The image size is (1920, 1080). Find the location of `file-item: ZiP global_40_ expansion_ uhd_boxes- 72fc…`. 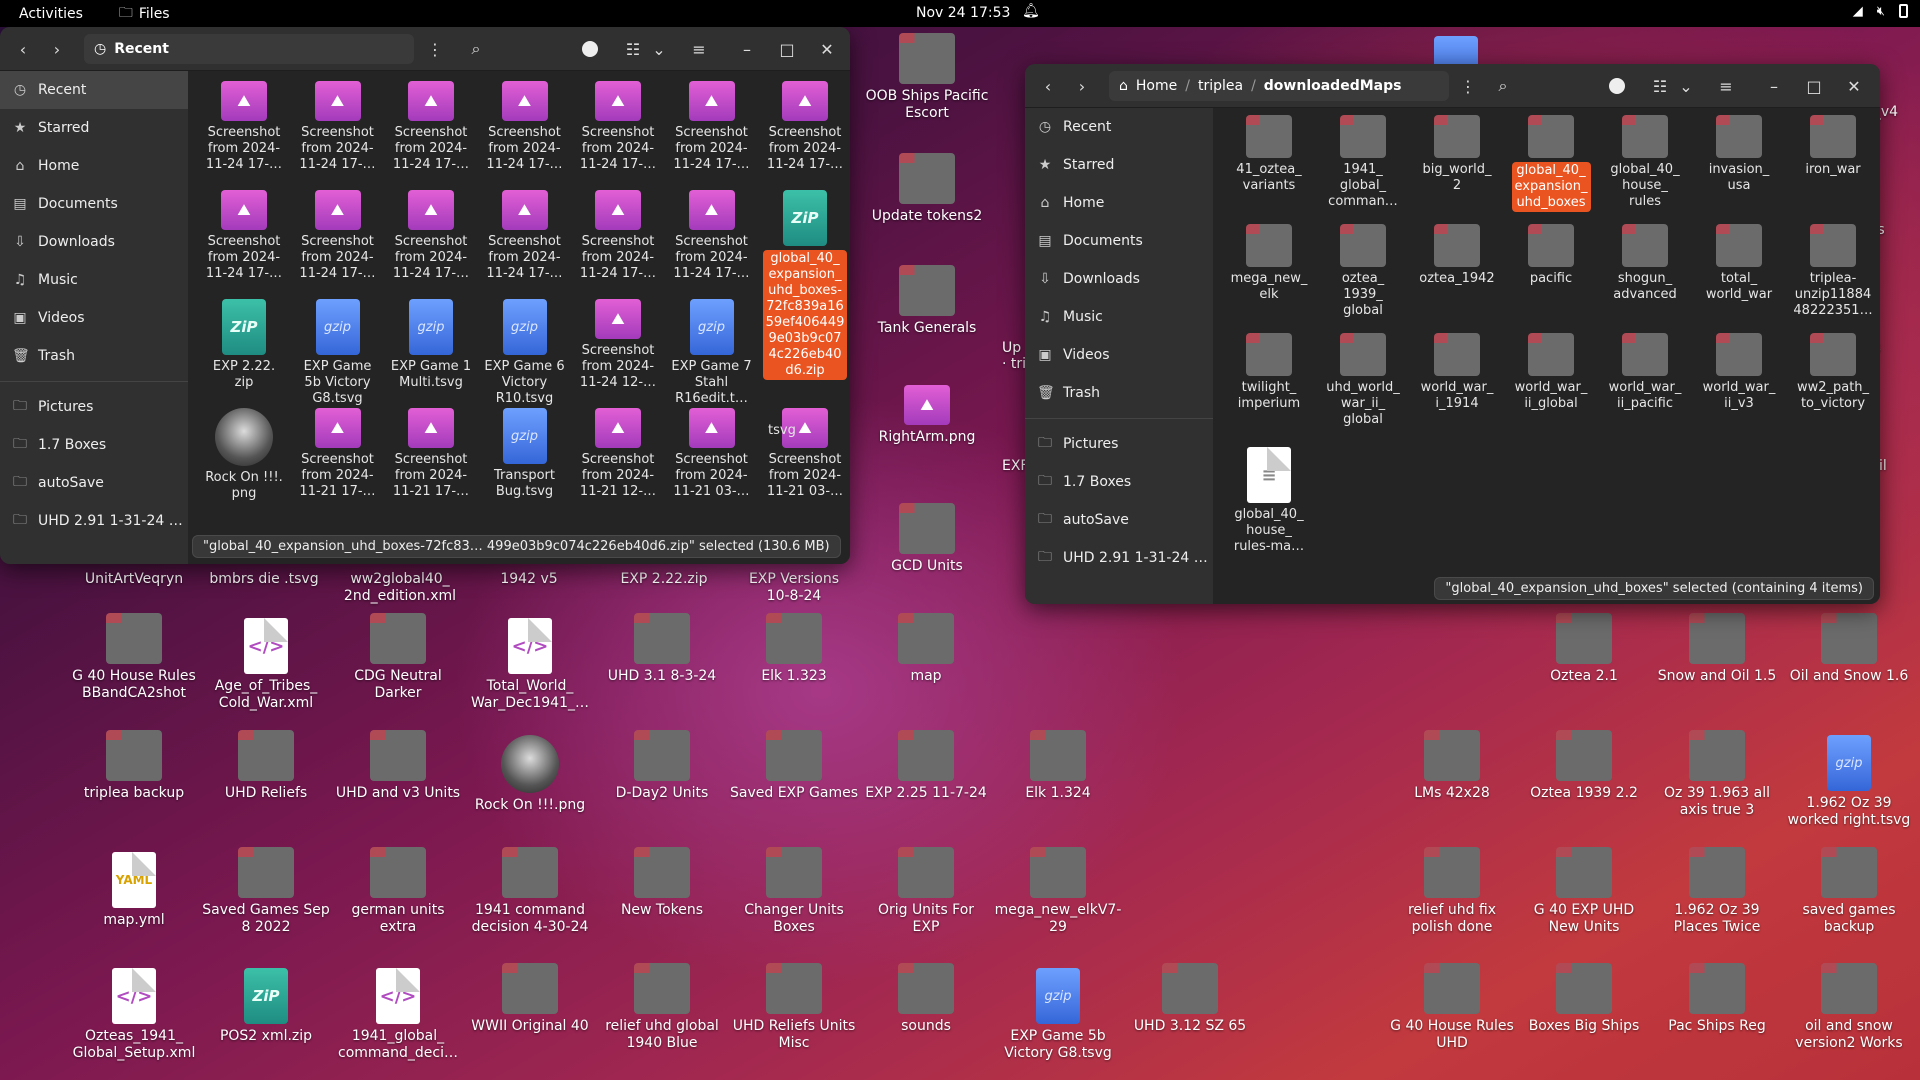

file-item: ZiP global_40_ expansion_ uhd_boxes- 72fc… is located at coordinates (804, 285).